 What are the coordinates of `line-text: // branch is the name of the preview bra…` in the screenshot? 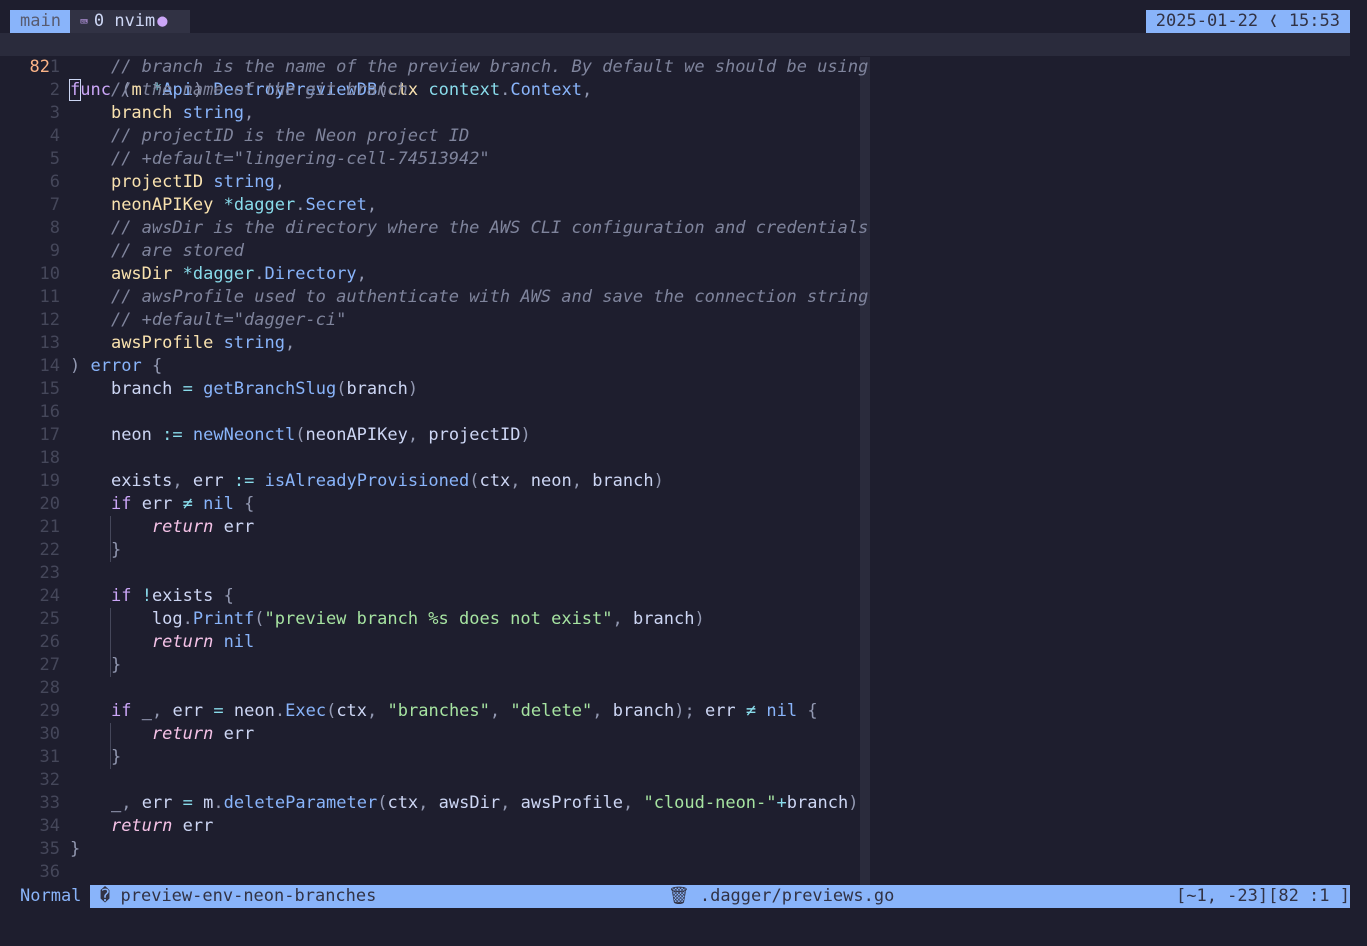 It's located at (469, 67).